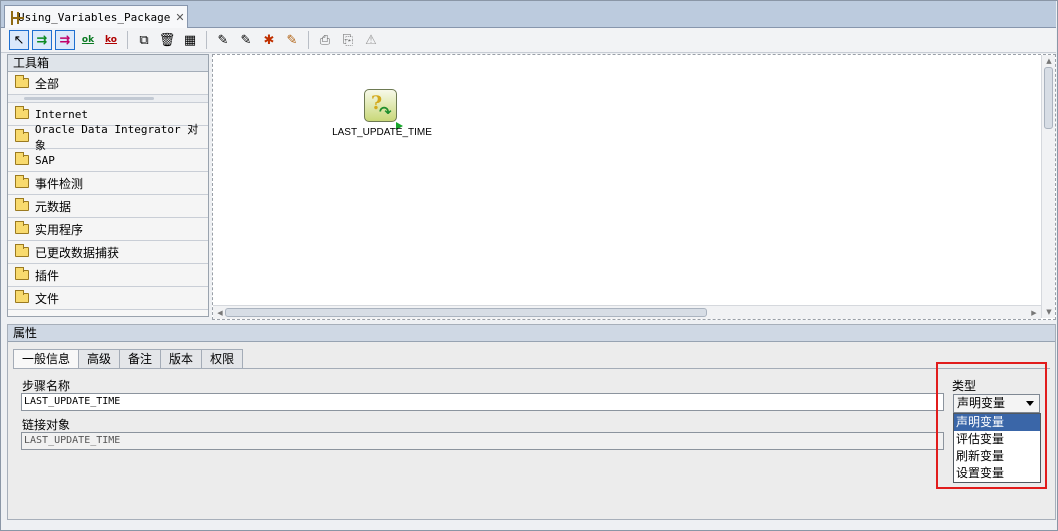 The width and height of the screenshot is (1058, 531). I want to click on select-tool-button: ↖, so click(19, 40).